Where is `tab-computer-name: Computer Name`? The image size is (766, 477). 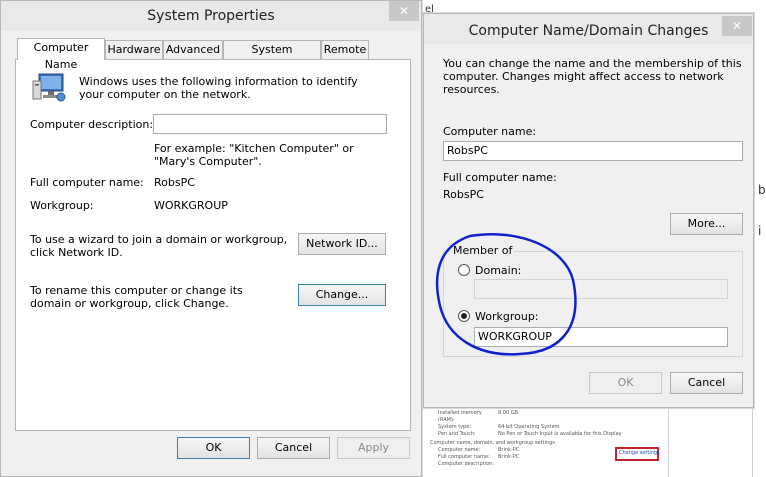
tab-computer-name: Computer Name is located at coordinates (61, 54).